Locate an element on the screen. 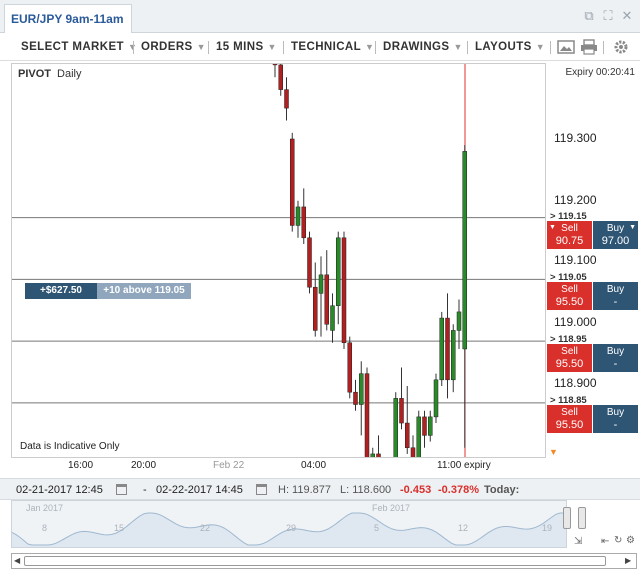 The height and width of the screenshot is (575, 640). gear-icon is located at coordinates (621, 47).